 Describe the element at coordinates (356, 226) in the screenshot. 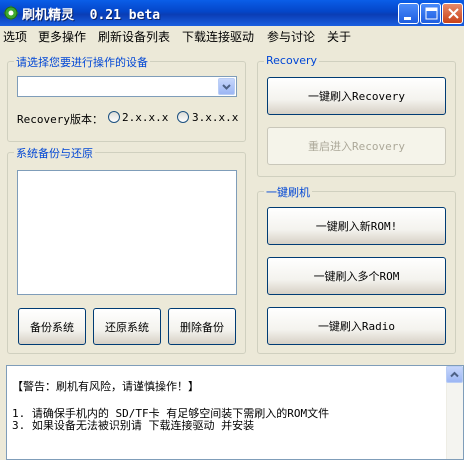

I see `flash-new-rom-button: 一键刷入新ROM!` at that location.